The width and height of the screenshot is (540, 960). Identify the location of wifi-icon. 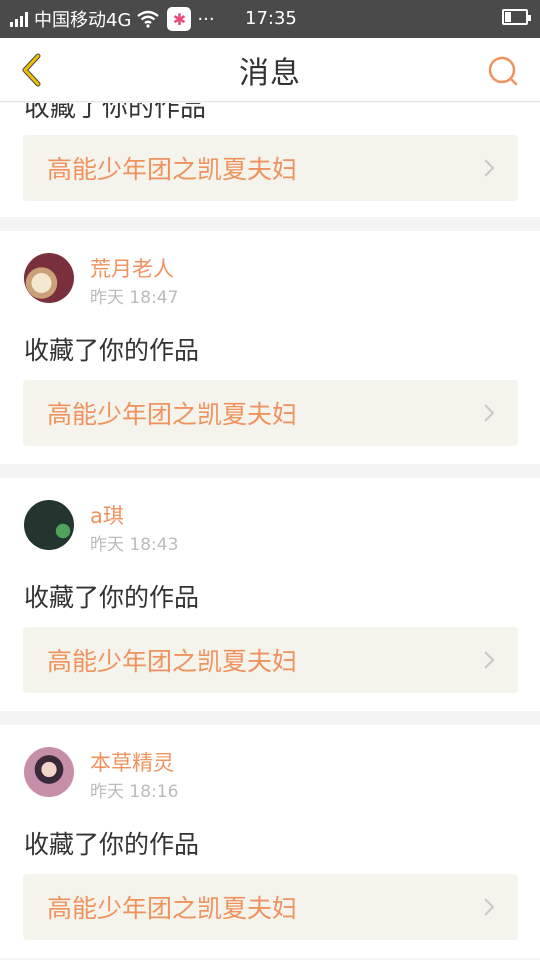
(148, 19).